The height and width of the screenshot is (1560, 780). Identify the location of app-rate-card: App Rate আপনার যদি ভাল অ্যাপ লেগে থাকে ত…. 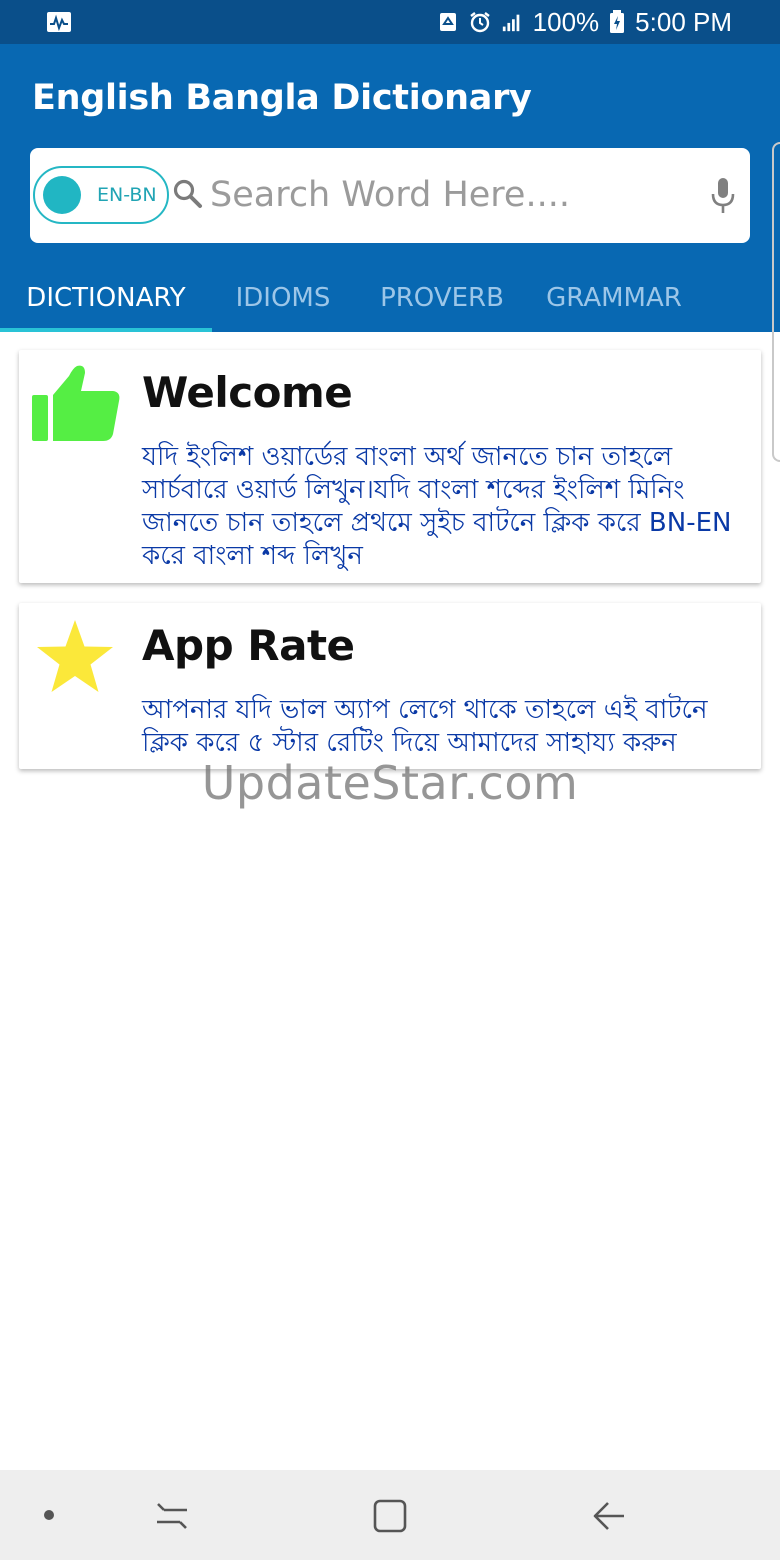
(390, 686).